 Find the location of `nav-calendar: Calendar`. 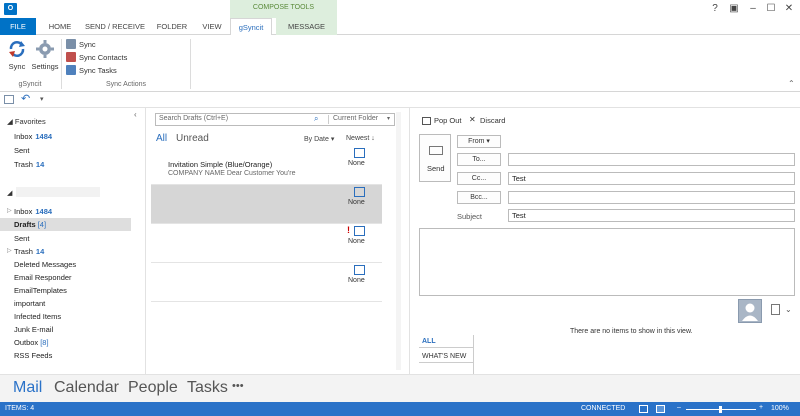

nav-calendar: Calendar is located at coordinates (86, 388).